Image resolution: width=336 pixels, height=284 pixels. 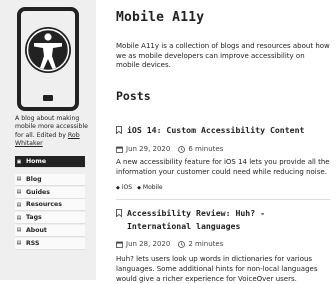 I want to click on blog-icon: ▤, so click(x=19, y=179).